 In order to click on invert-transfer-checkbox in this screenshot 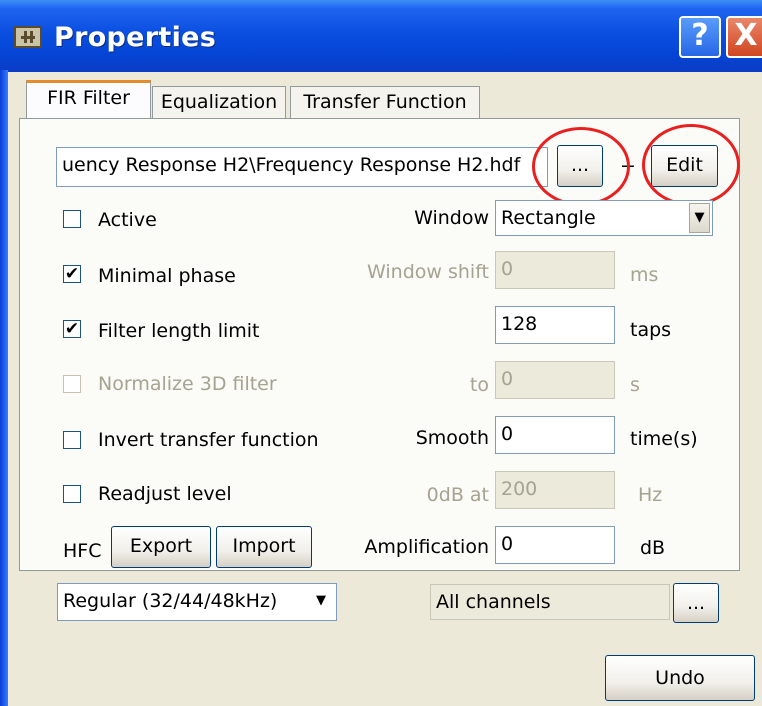, I will do `click(72, 440)`.